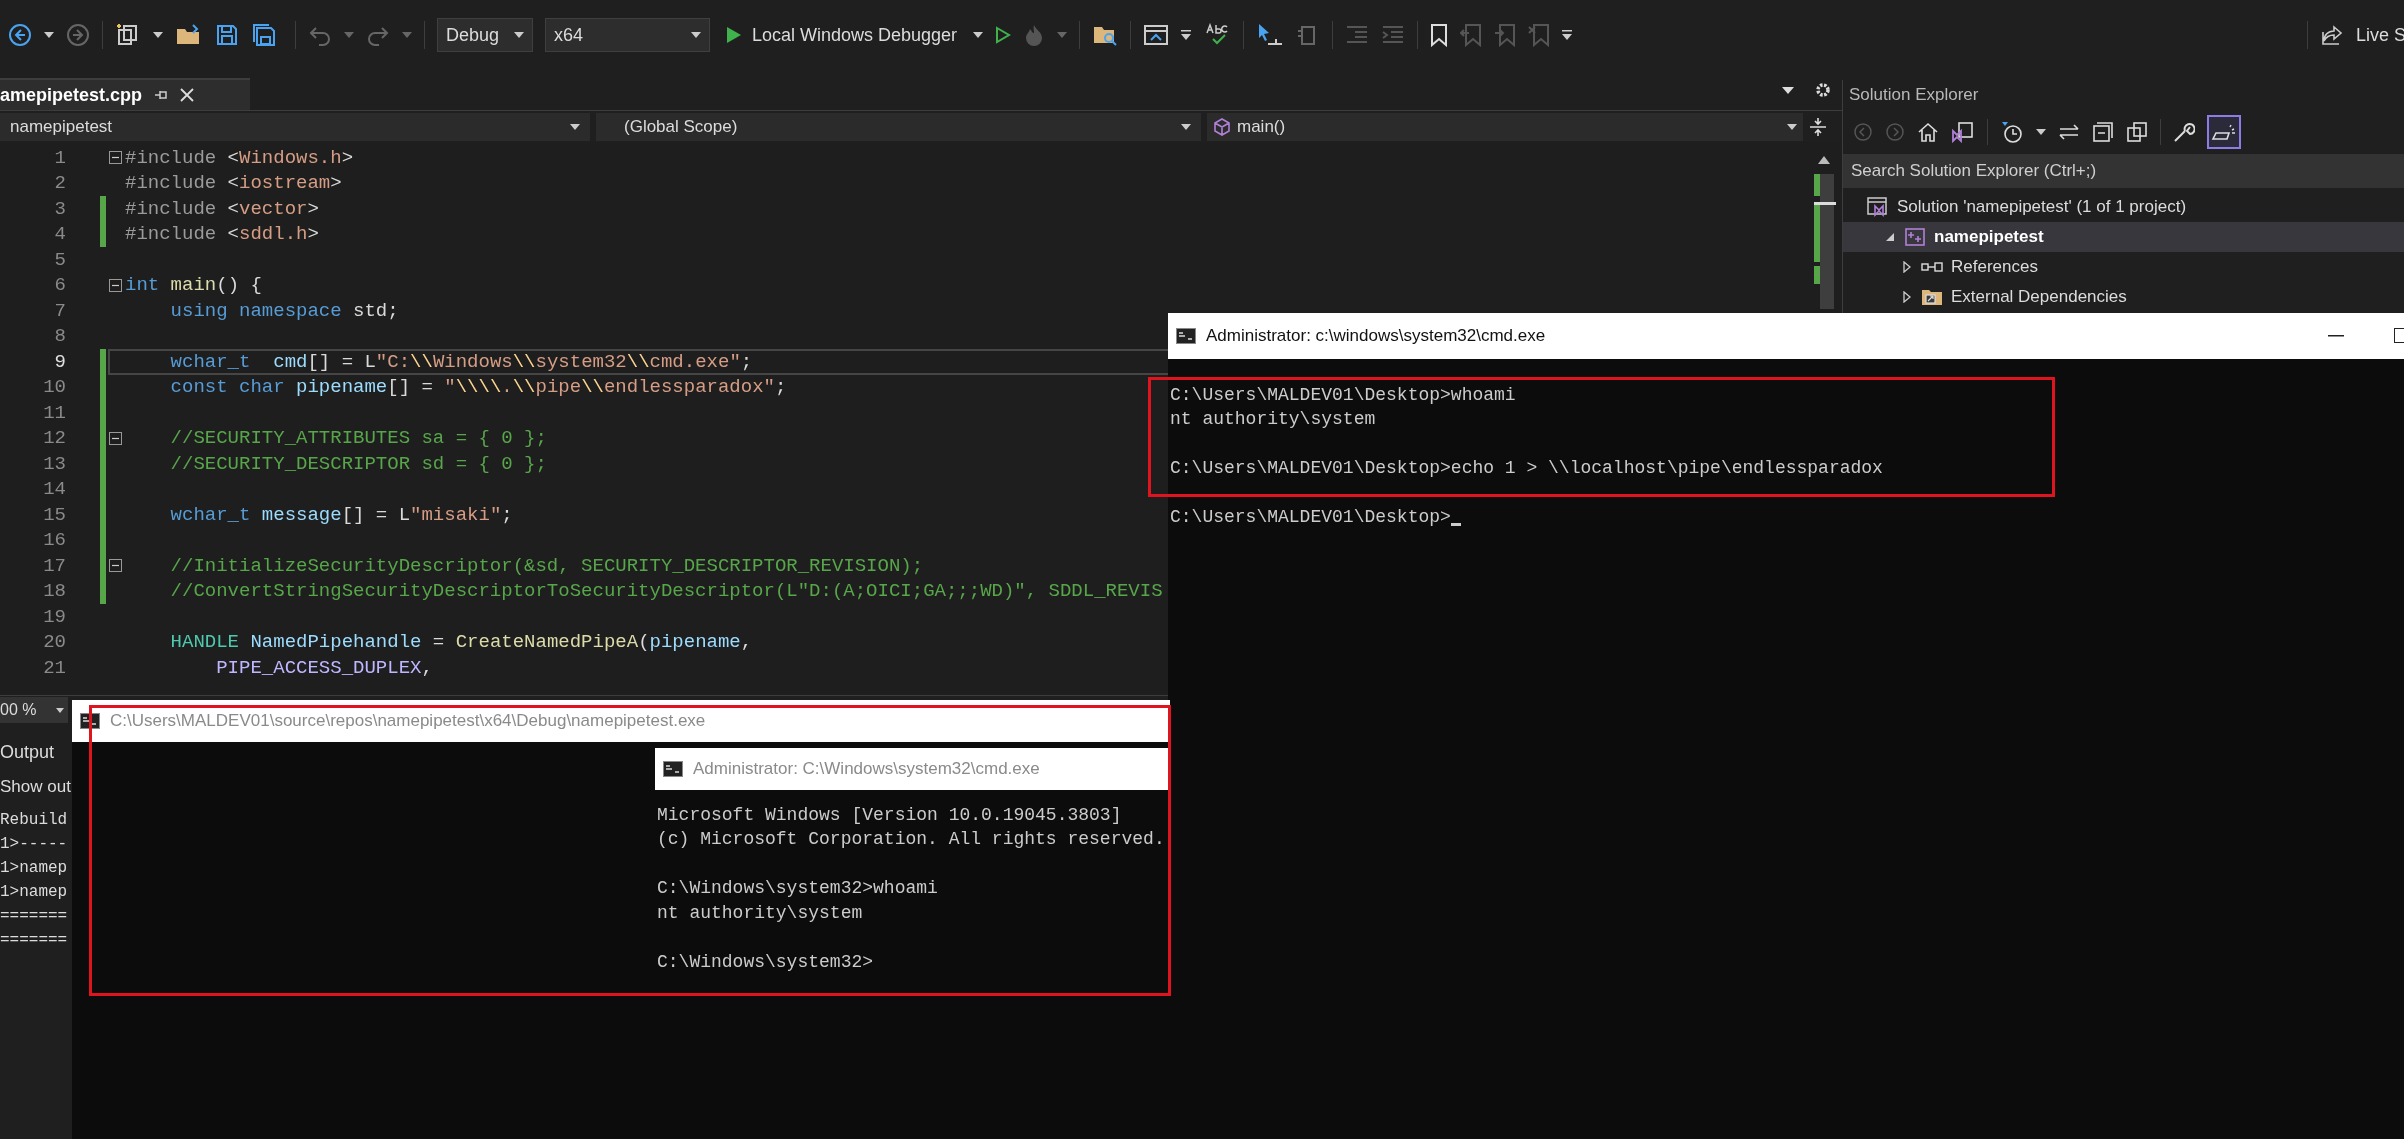 The height and width of the screenshot is (1139, 2404). I want to click on save-all-icon, so click(264, 35).